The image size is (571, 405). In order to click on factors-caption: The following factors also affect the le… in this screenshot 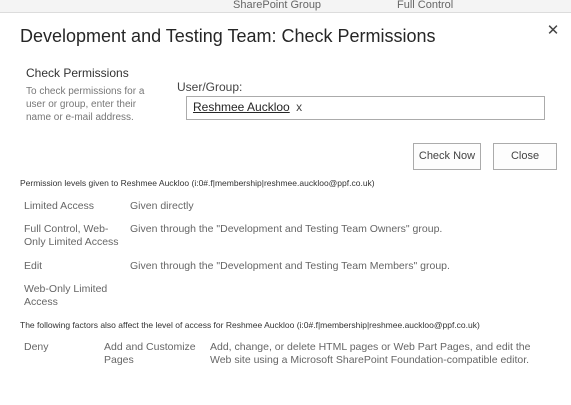, I will do `click(250, 325)`.